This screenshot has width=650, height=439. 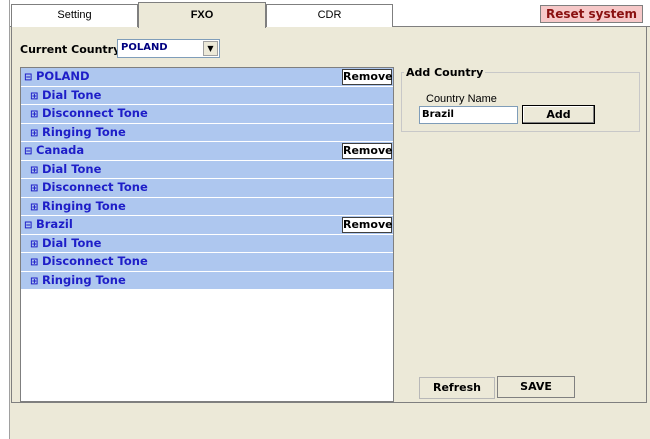 I want to click on tree-country-row: ⊟ POLAND Remove, so click(x=207, y=77).